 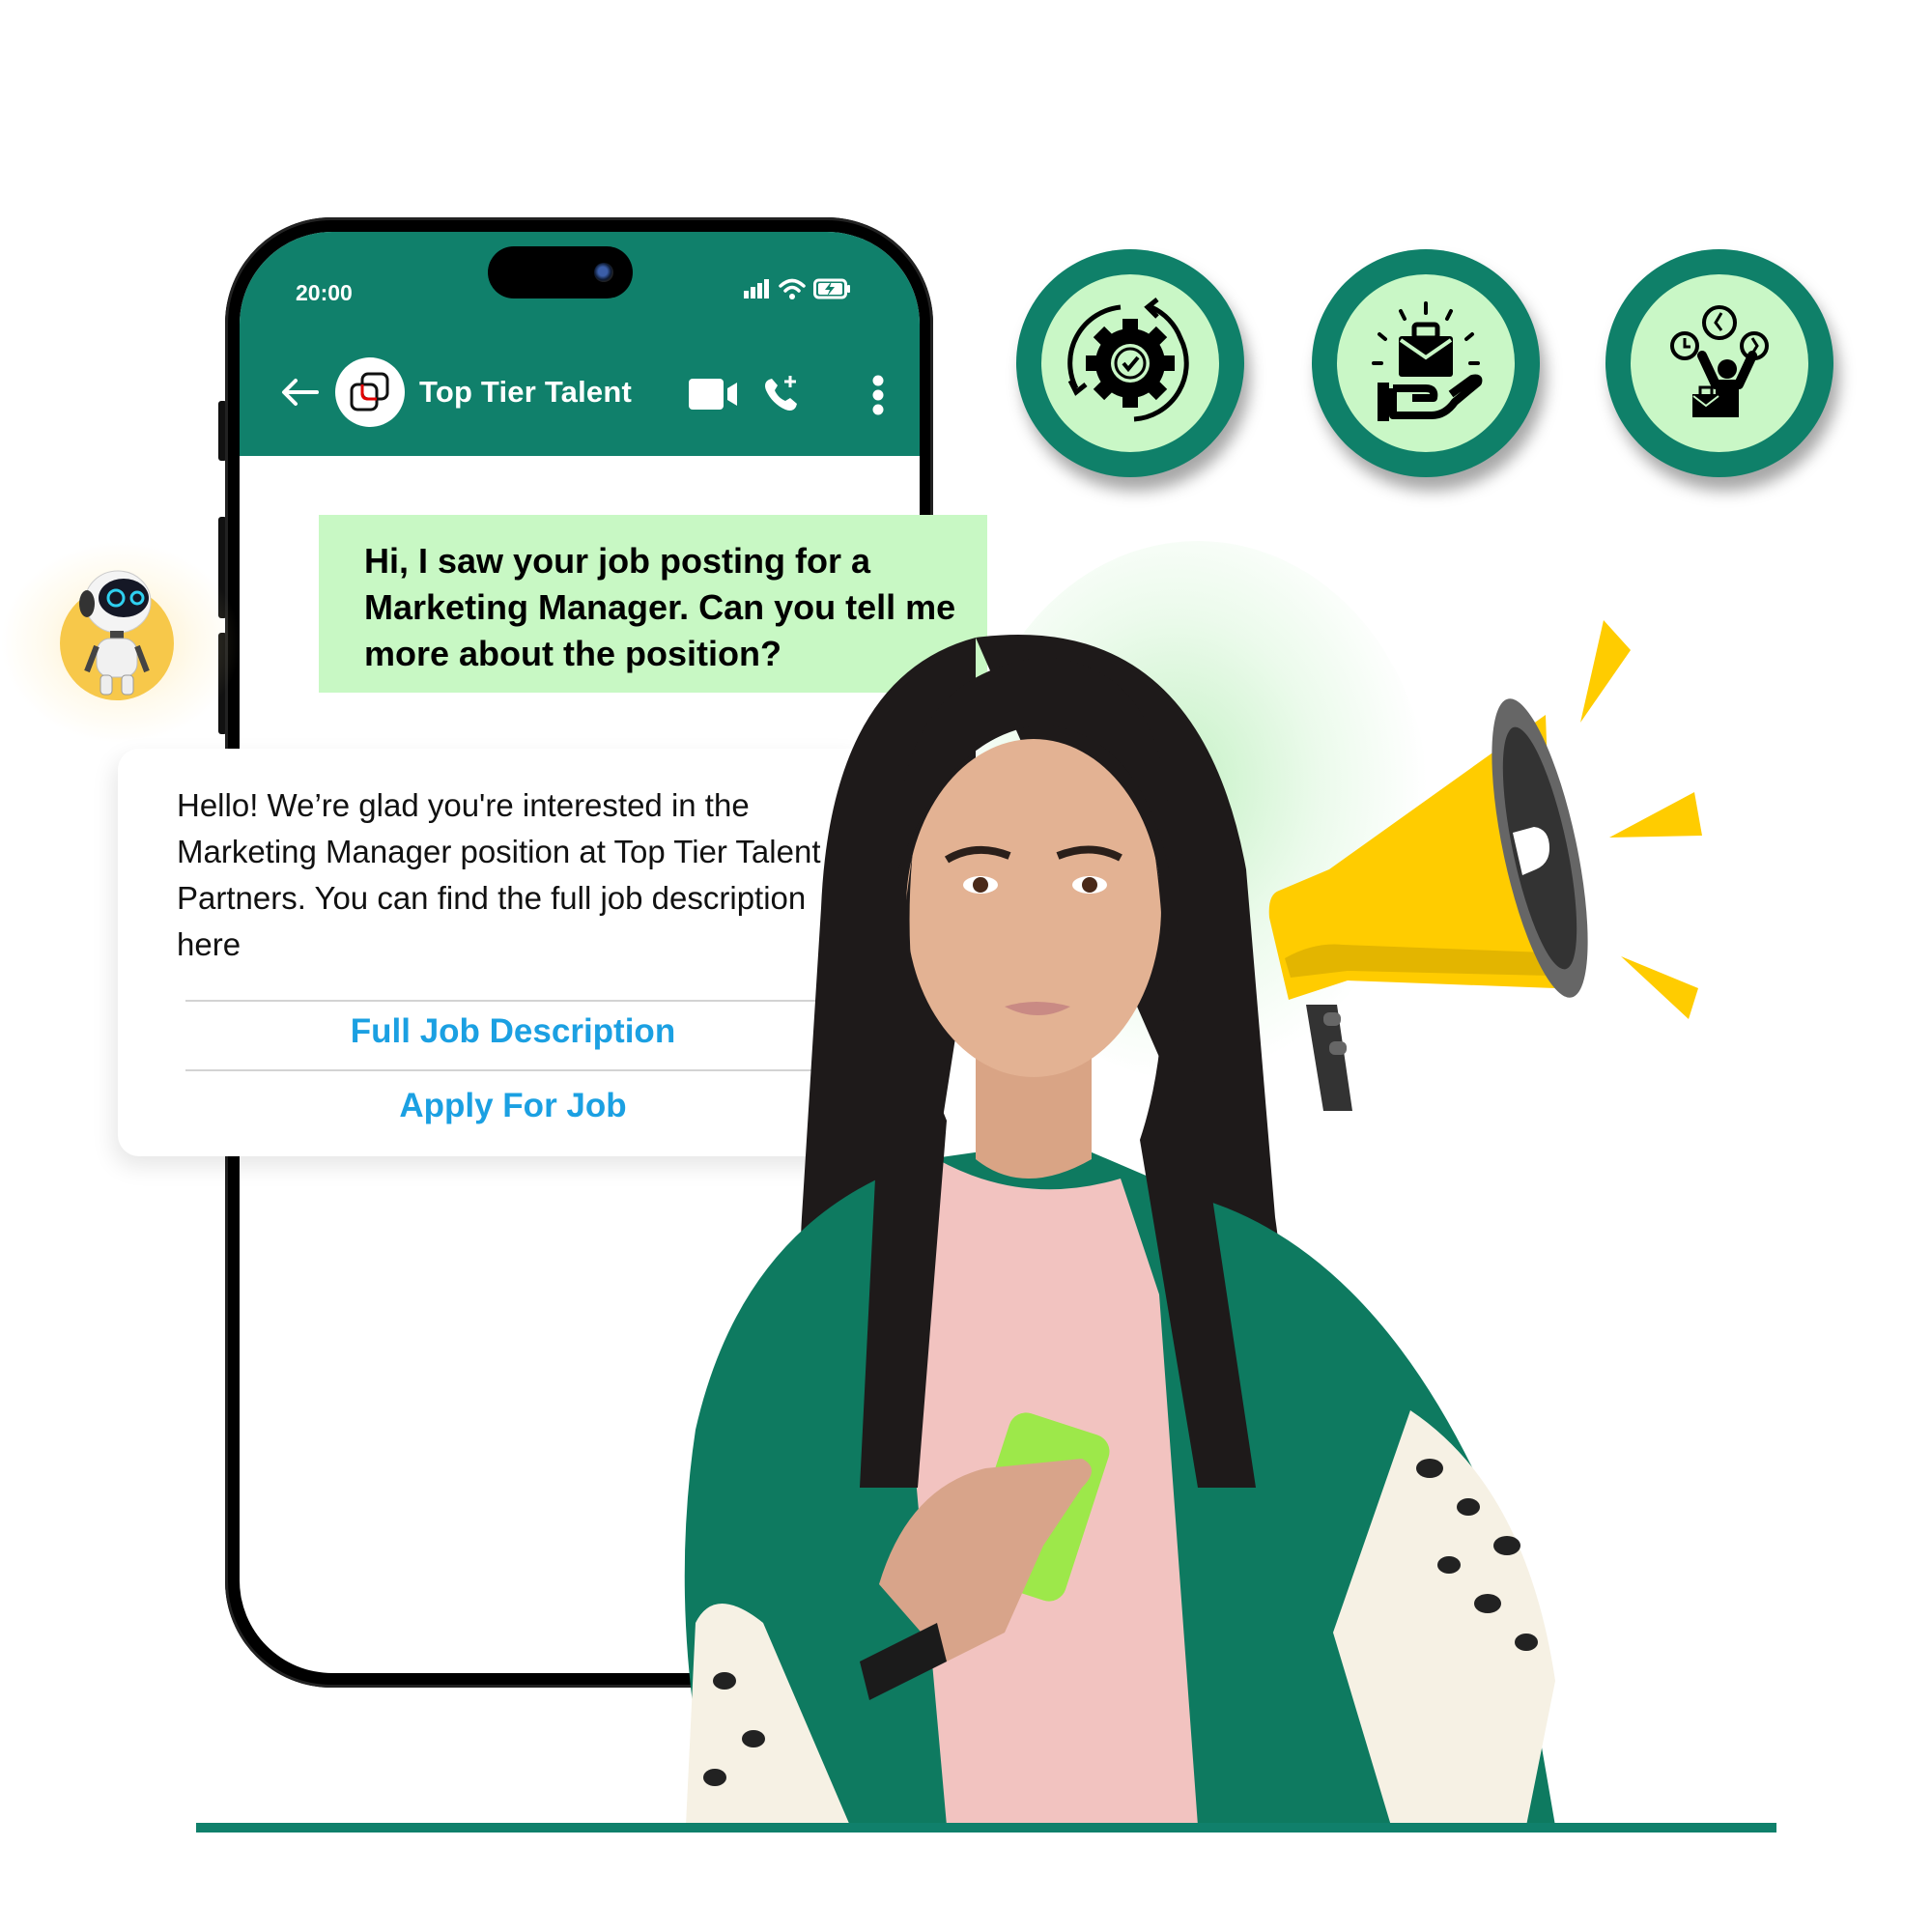 I want to click on robot-icon, so click(x=115, y=633).